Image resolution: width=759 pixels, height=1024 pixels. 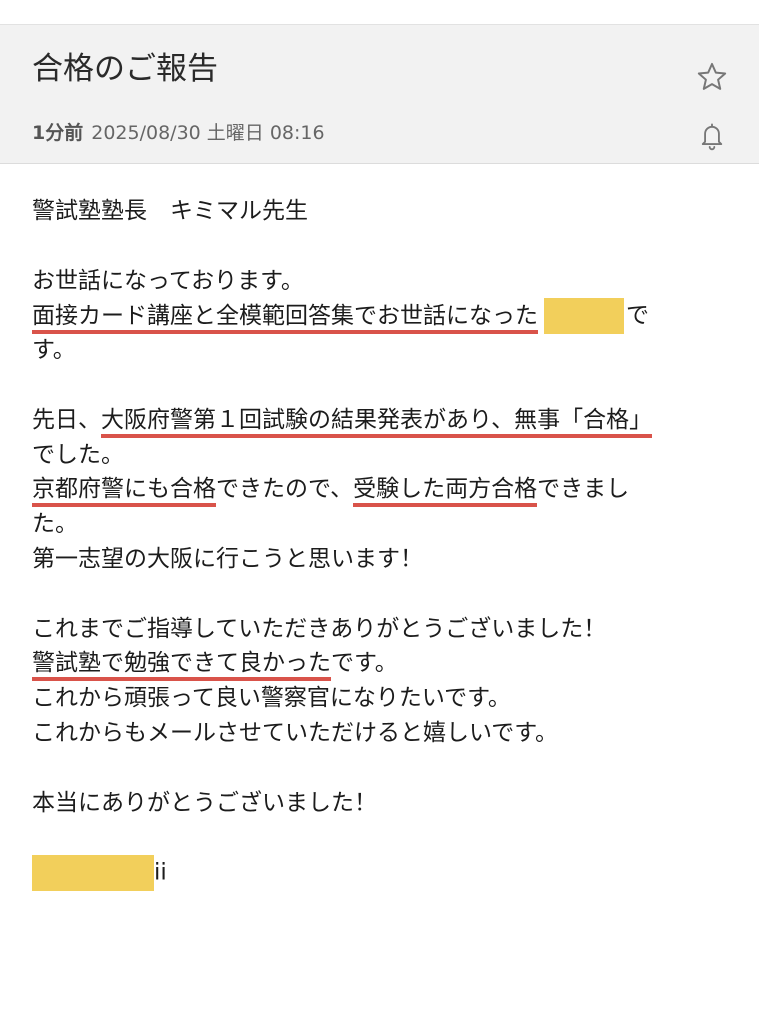 I want to click on body-line: 第一志望の大阪に行こうと思います！, so click(x=227, y=558).